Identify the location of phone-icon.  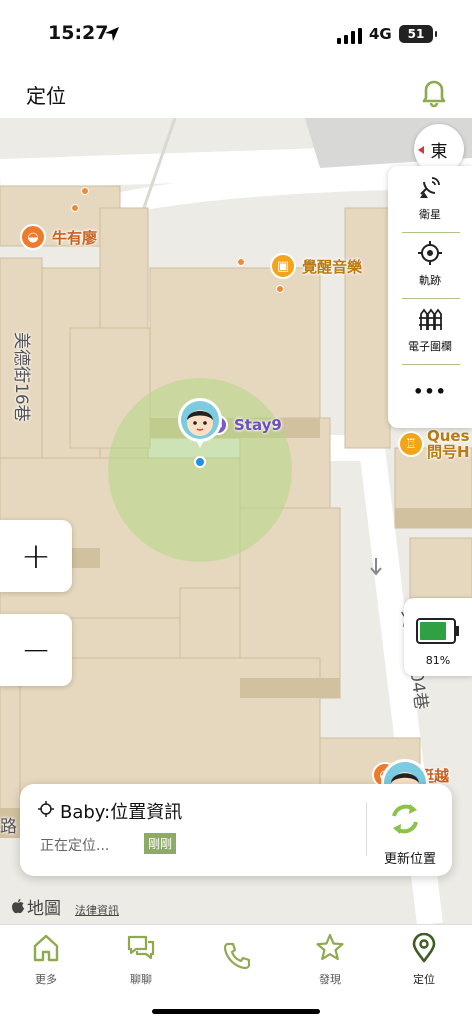
(236, 956).